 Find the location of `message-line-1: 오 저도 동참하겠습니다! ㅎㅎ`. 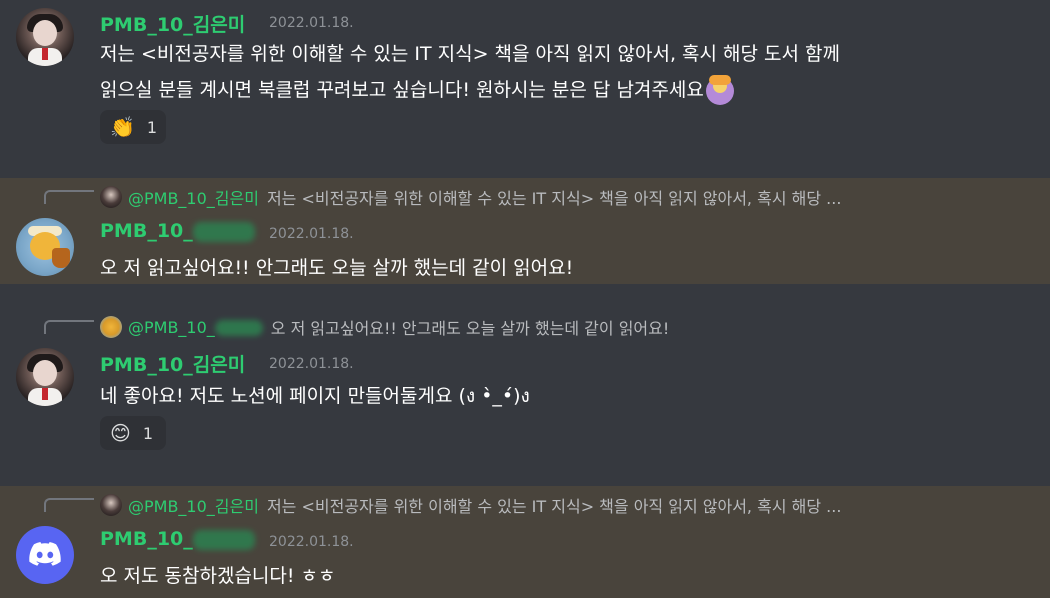

message-line-1: 오 저도 동참하겠습니다! ㅎㅎ is located at coordinates (218, 576).